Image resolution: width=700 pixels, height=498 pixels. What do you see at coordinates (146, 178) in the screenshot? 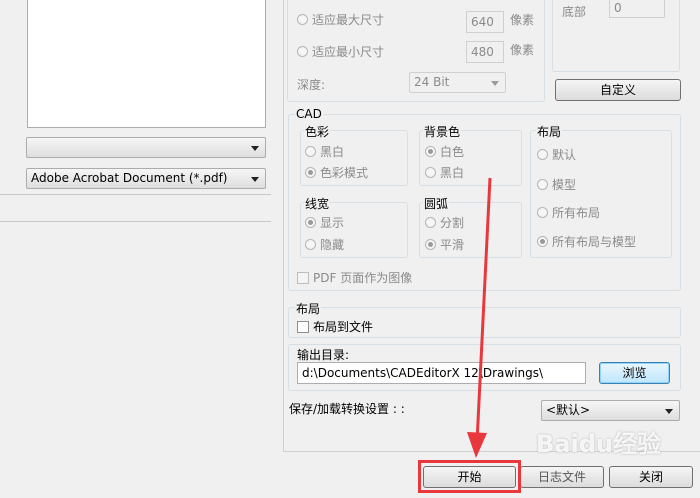
I see `file-format-dropdown: Adobe Acrobat Document (*.pdf)` at bounding box center [146, 178].